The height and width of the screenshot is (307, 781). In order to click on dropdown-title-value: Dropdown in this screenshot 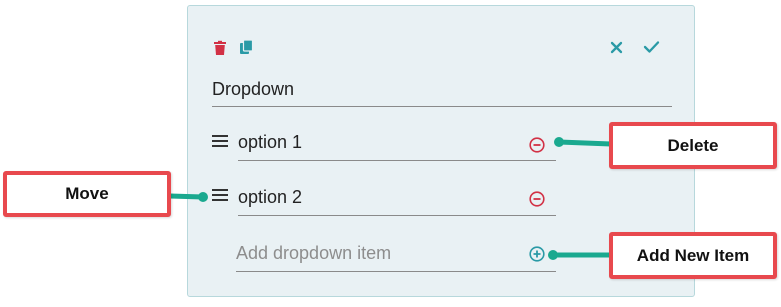, I will do `click(253, 89)`.